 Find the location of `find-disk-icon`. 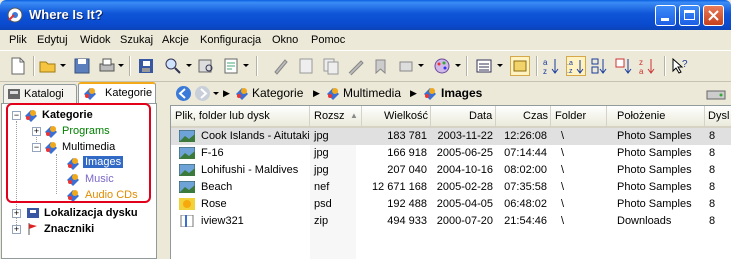

find-disk-icon is located at coordinates (205, 66).